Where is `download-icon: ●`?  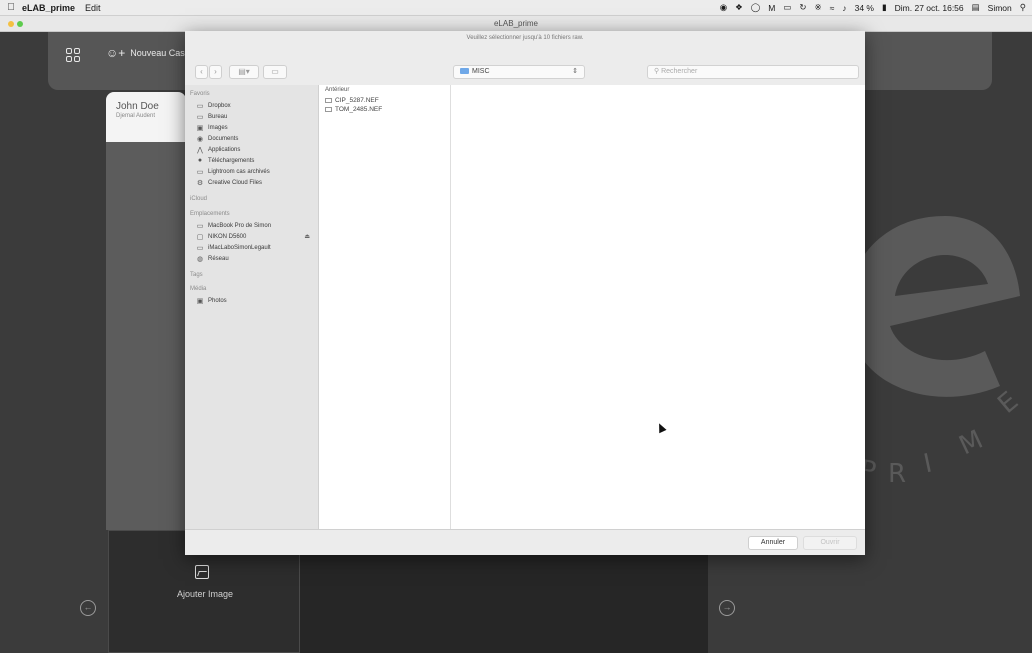
download-icon: ● is located at coordinates (200, 160).